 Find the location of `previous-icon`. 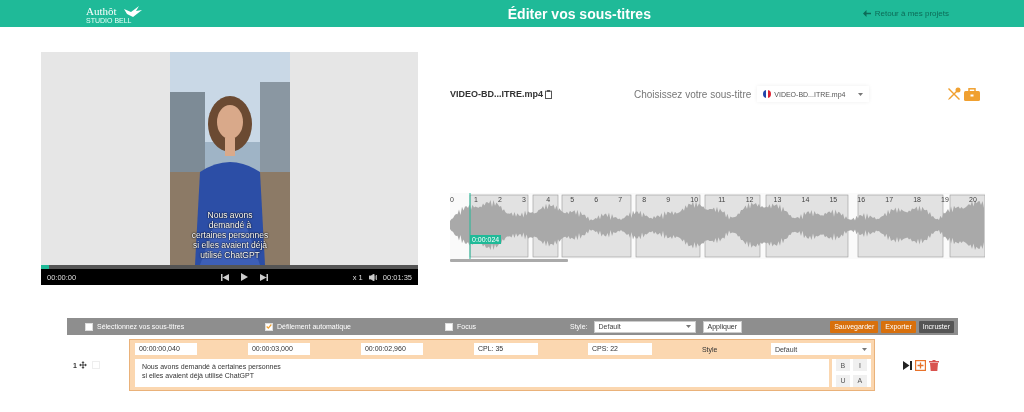

previous-icon is located at coordinates (225, 277).